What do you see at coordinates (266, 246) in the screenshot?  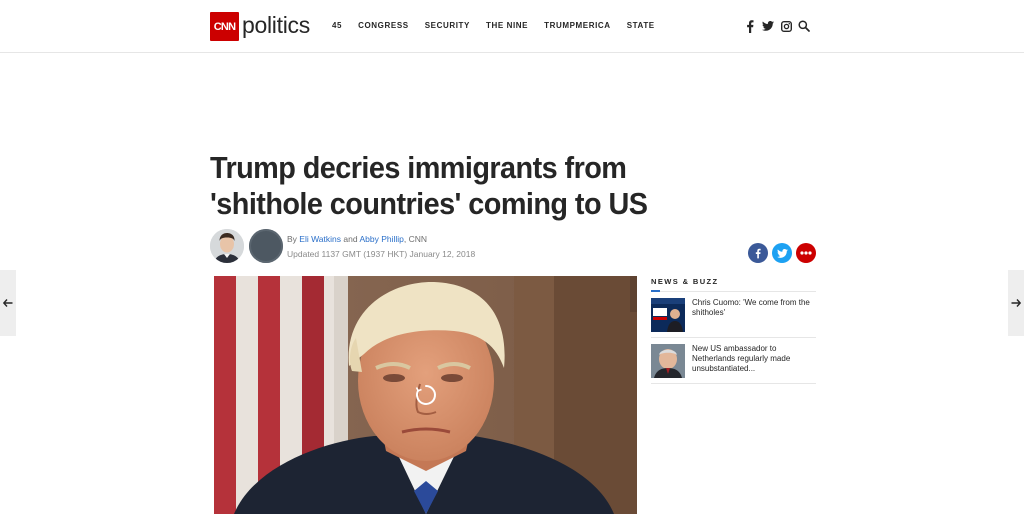 I see `author-avatar-abby-phillip` at bounding box center [266, 246].